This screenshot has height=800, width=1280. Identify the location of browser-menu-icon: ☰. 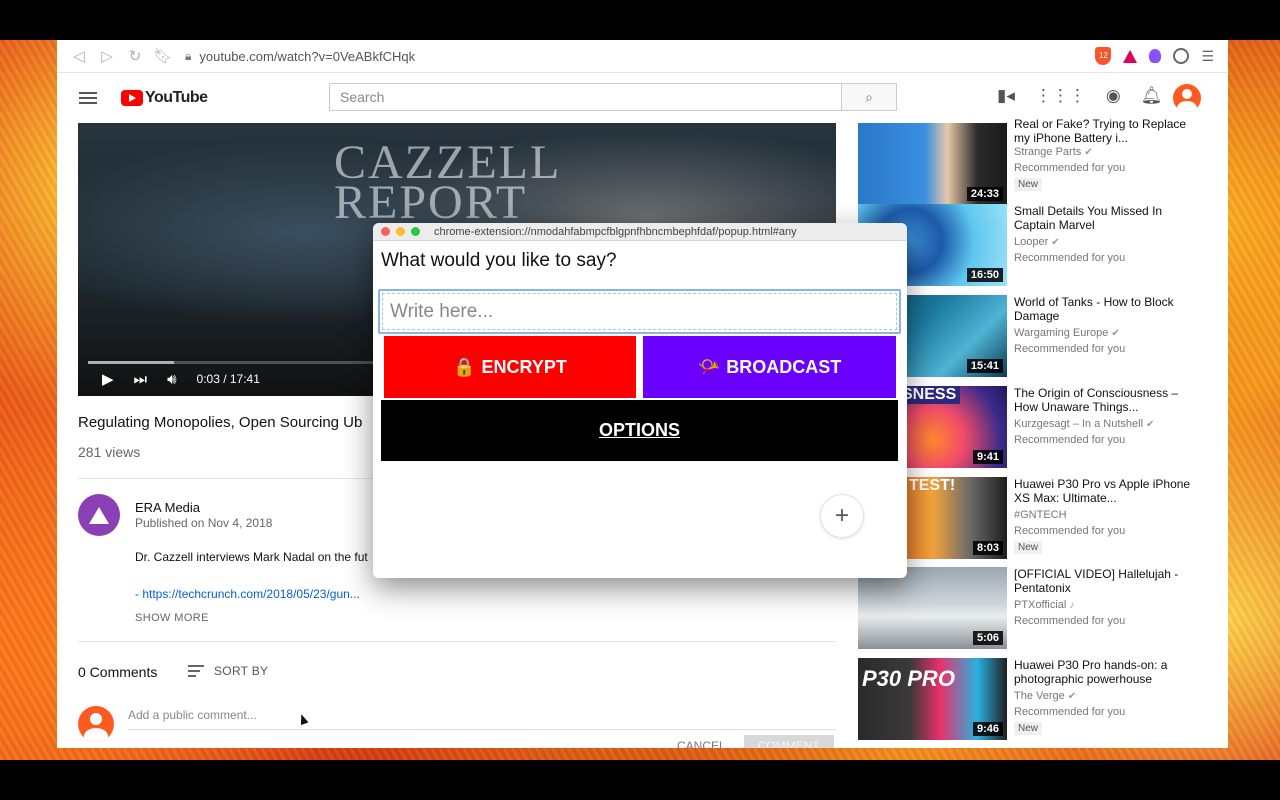
(1207, 56).